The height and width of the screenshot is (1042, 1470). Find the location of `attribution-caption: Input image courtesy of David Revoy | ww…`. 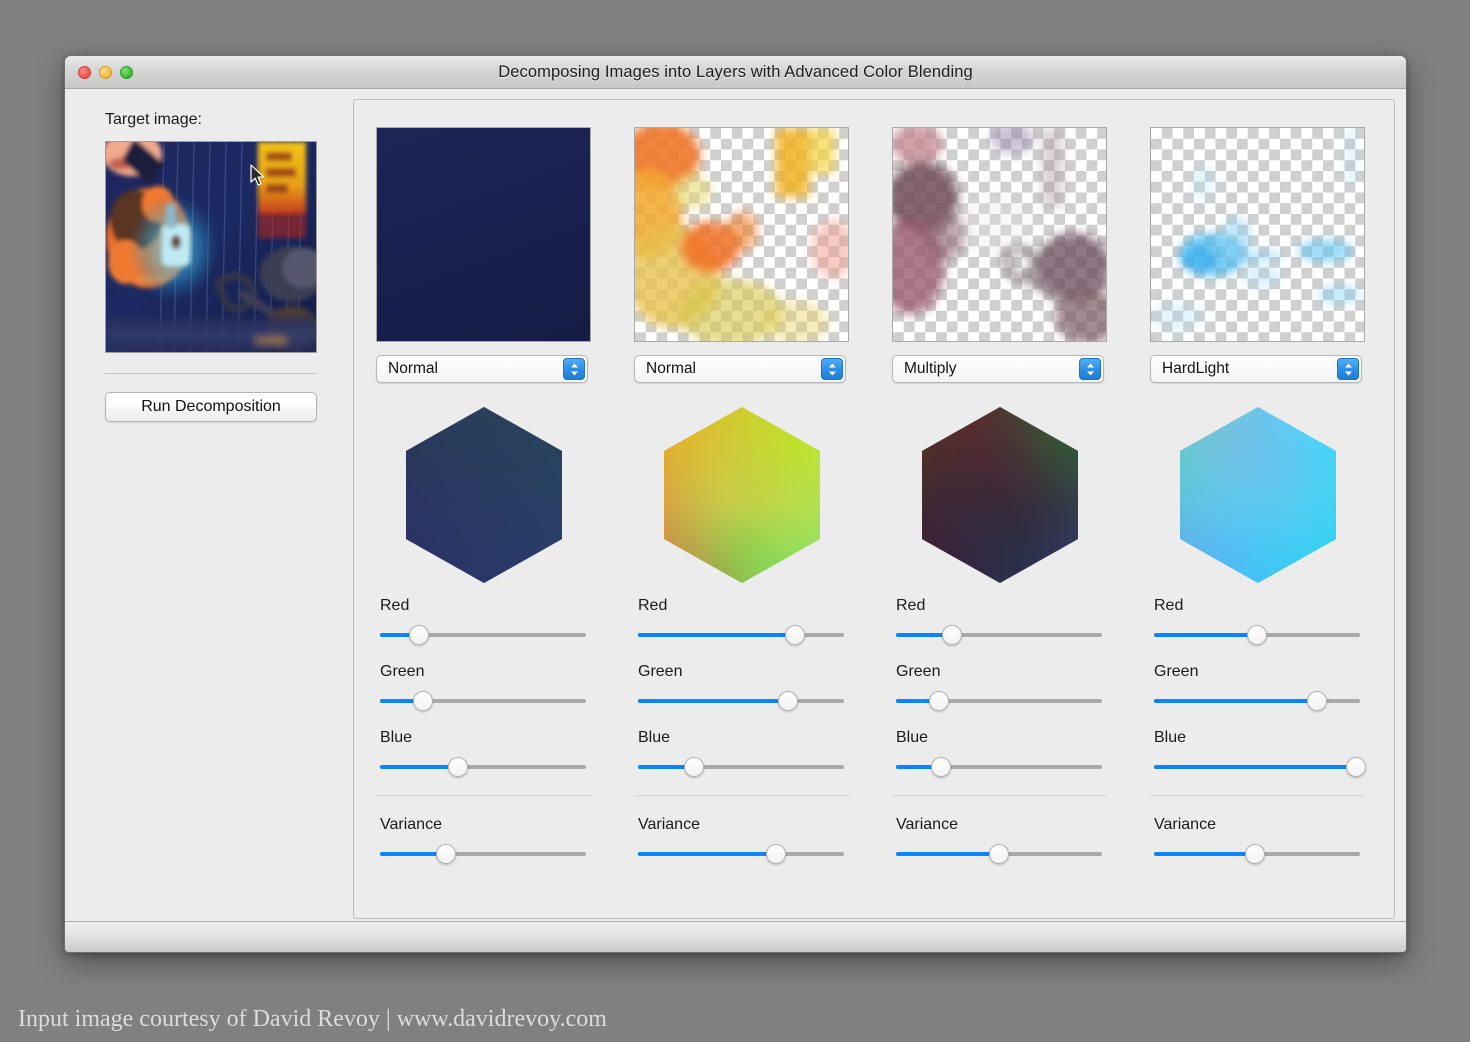

attribution-caption: Input image courtesy of David Revoy | ww… is located at coordinates (312, 1019).